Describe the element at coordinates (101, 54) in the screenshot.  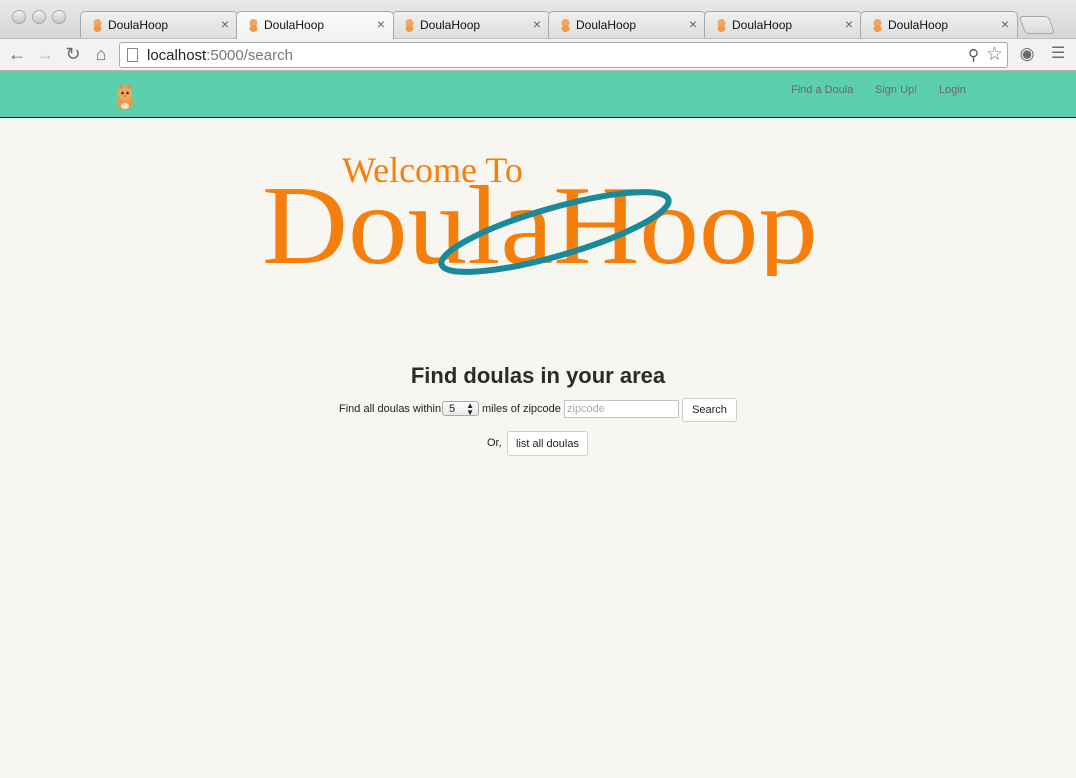
I see `home-icon: ⌂` at that location.